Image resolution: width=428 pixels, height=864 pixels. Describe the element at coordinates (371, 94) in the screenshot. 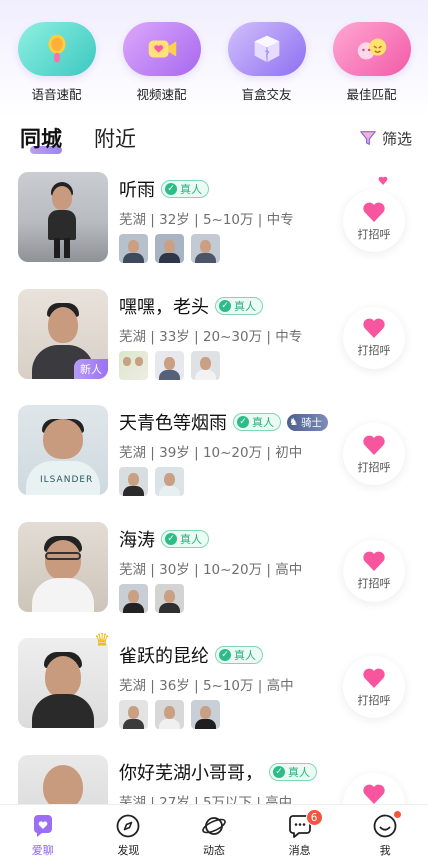

I see `quick-label: 最佳匹配` at that location.